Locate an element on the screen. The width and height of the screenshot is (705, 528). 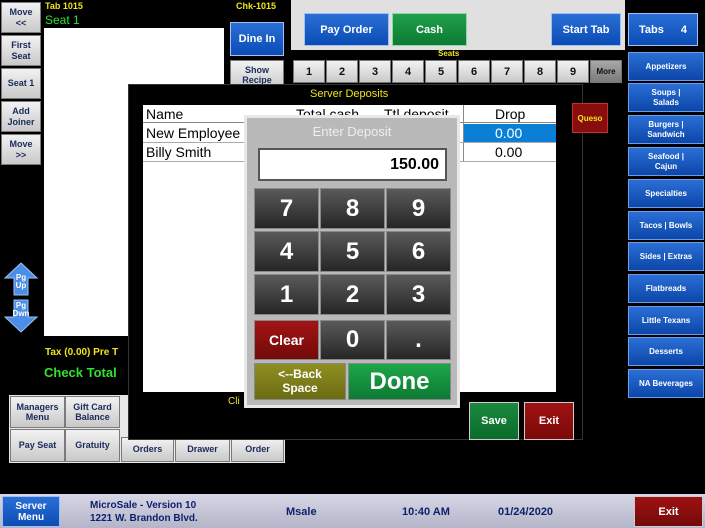
tax-label: Tax (0.00) Pre T is located at coordinates (82, 352).